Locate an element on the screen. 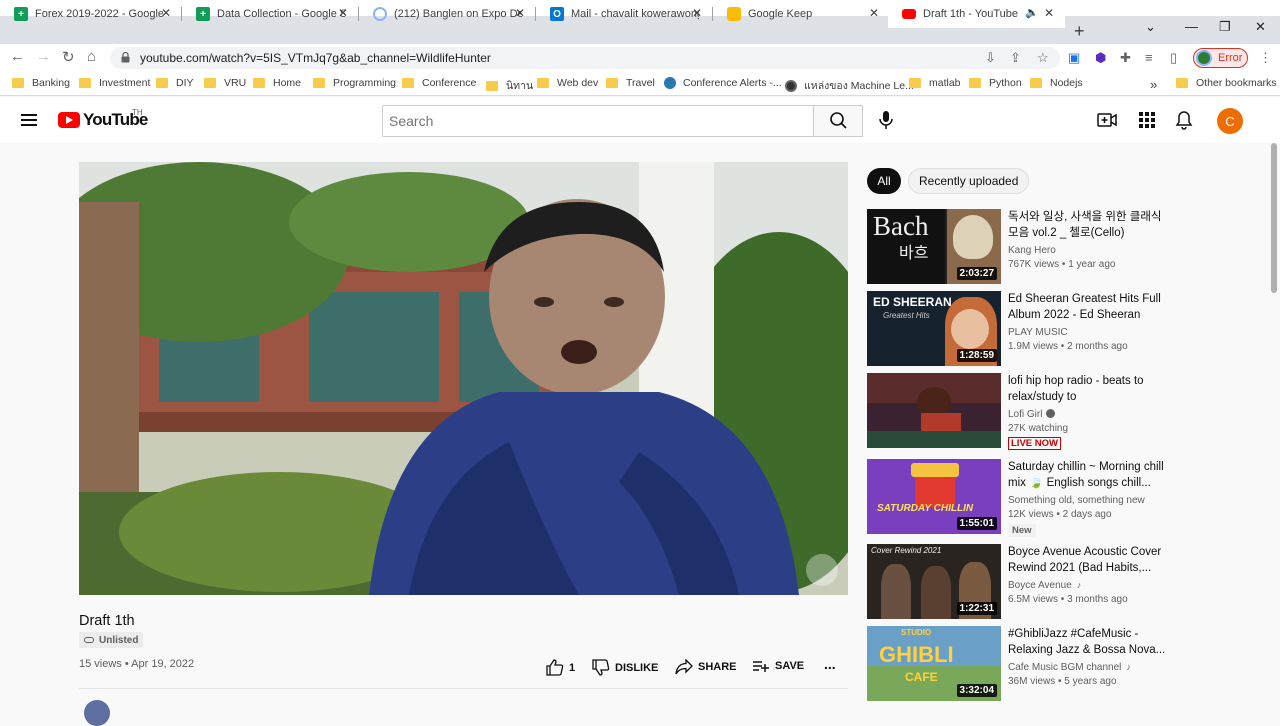 The height and width of the screenshot is (726, 1280). translate-icon: ▣ is located at coordinates (1074, 58).